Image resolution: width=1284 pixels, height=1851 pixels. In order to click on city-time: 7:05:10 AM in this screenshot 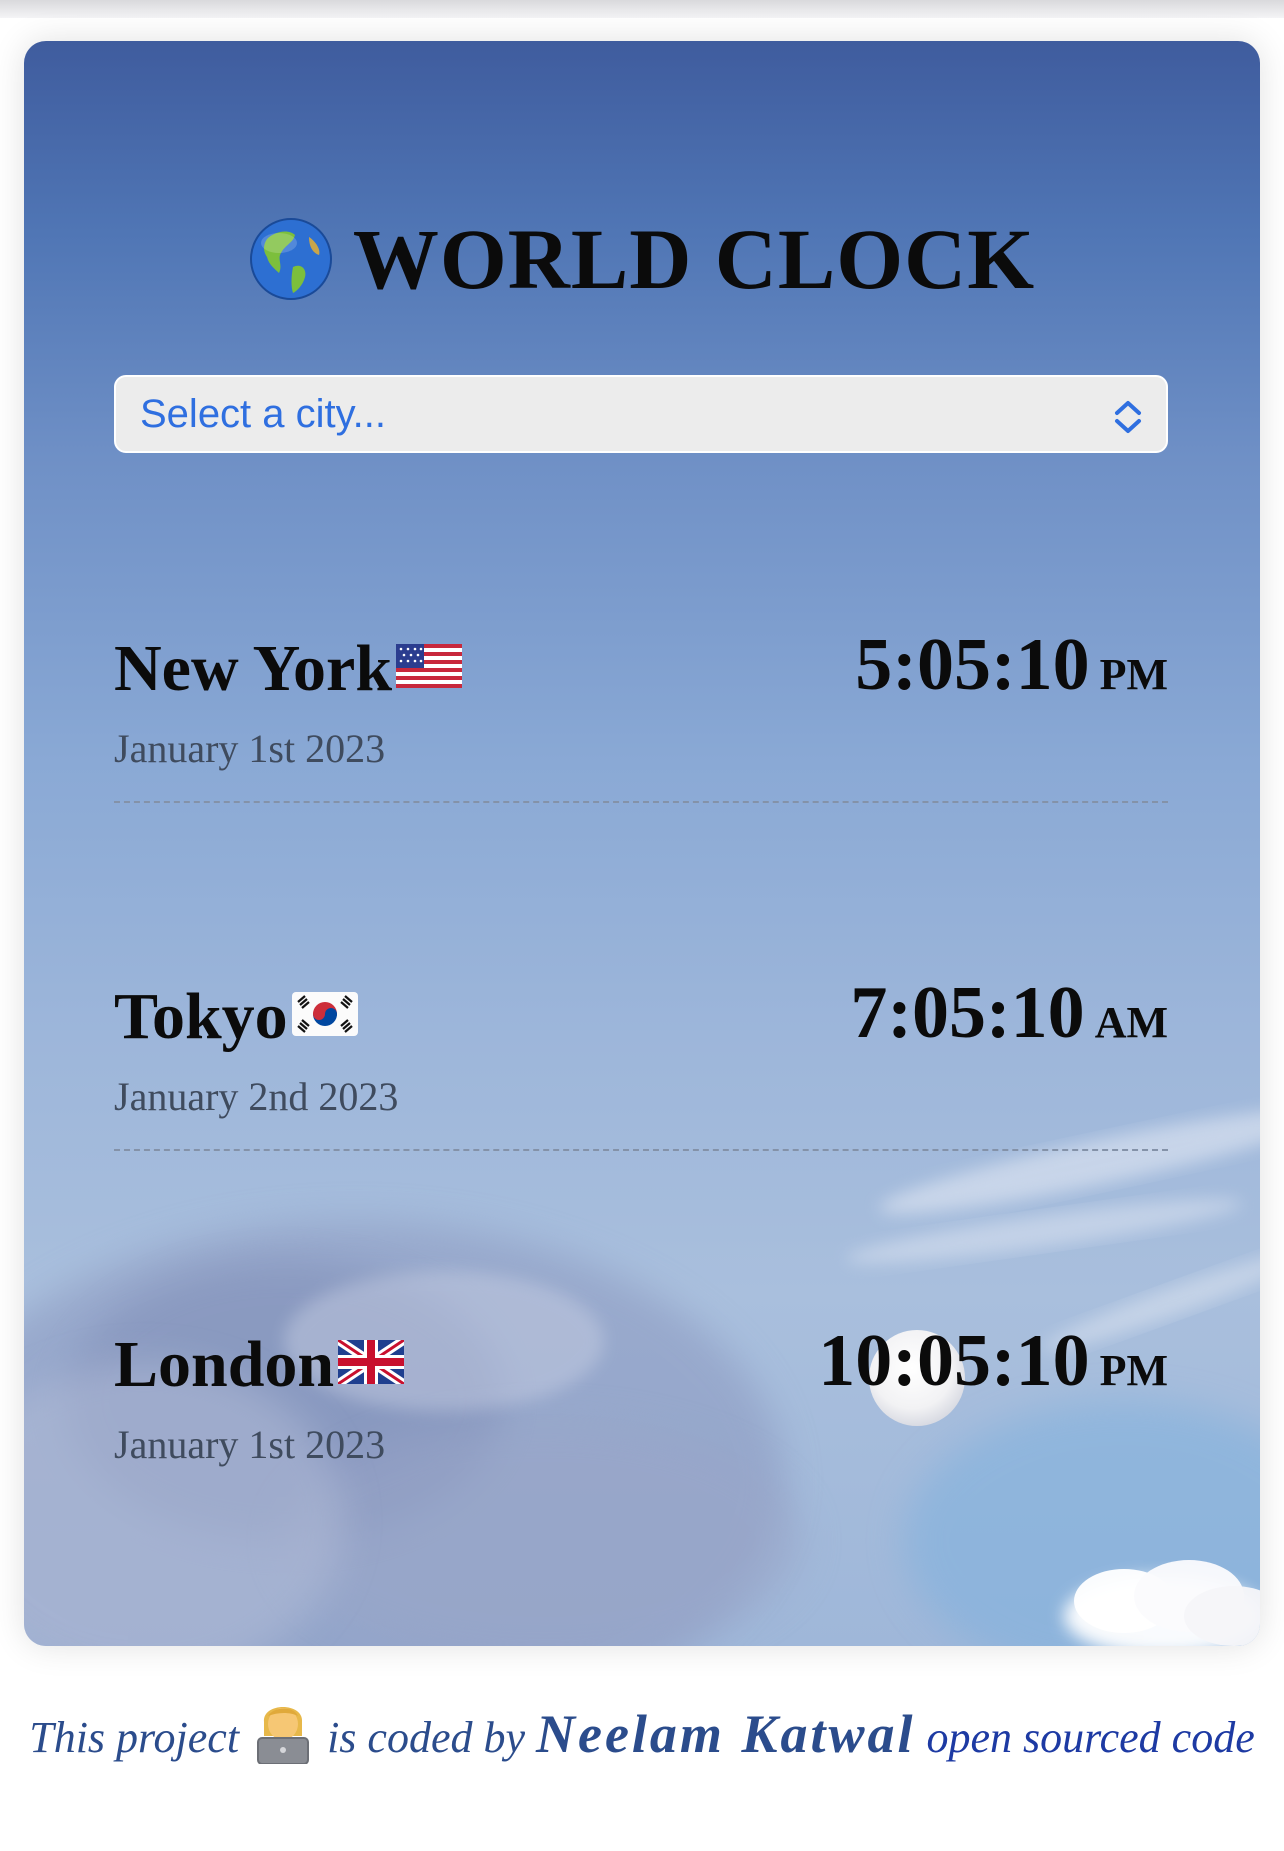, I will do `click(1009, 1013)`.